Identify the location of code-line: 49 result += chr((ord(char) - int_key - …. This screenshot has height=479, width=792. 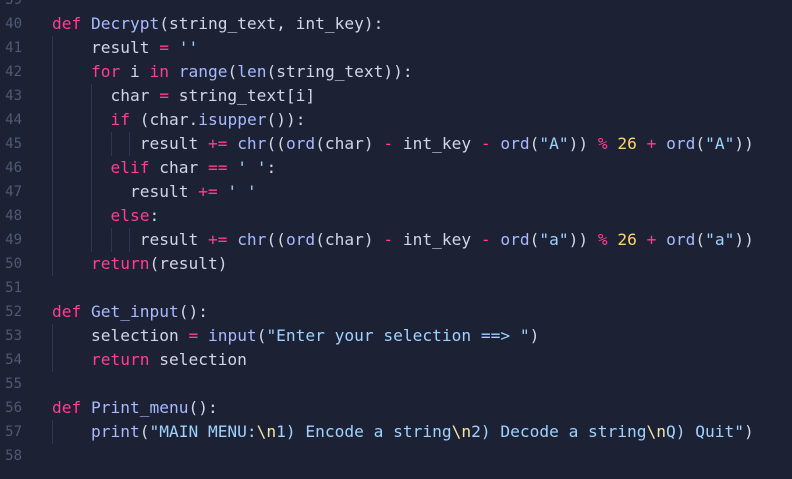
(396, 240).